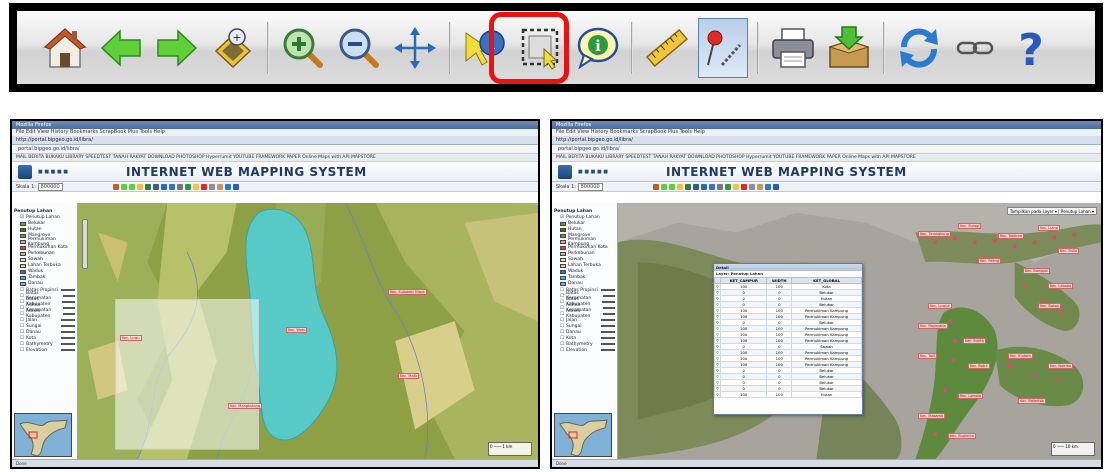 Image resolution: width=1112 pixels, height=472 pixels. I want to click on back-button, so click(121, 48).